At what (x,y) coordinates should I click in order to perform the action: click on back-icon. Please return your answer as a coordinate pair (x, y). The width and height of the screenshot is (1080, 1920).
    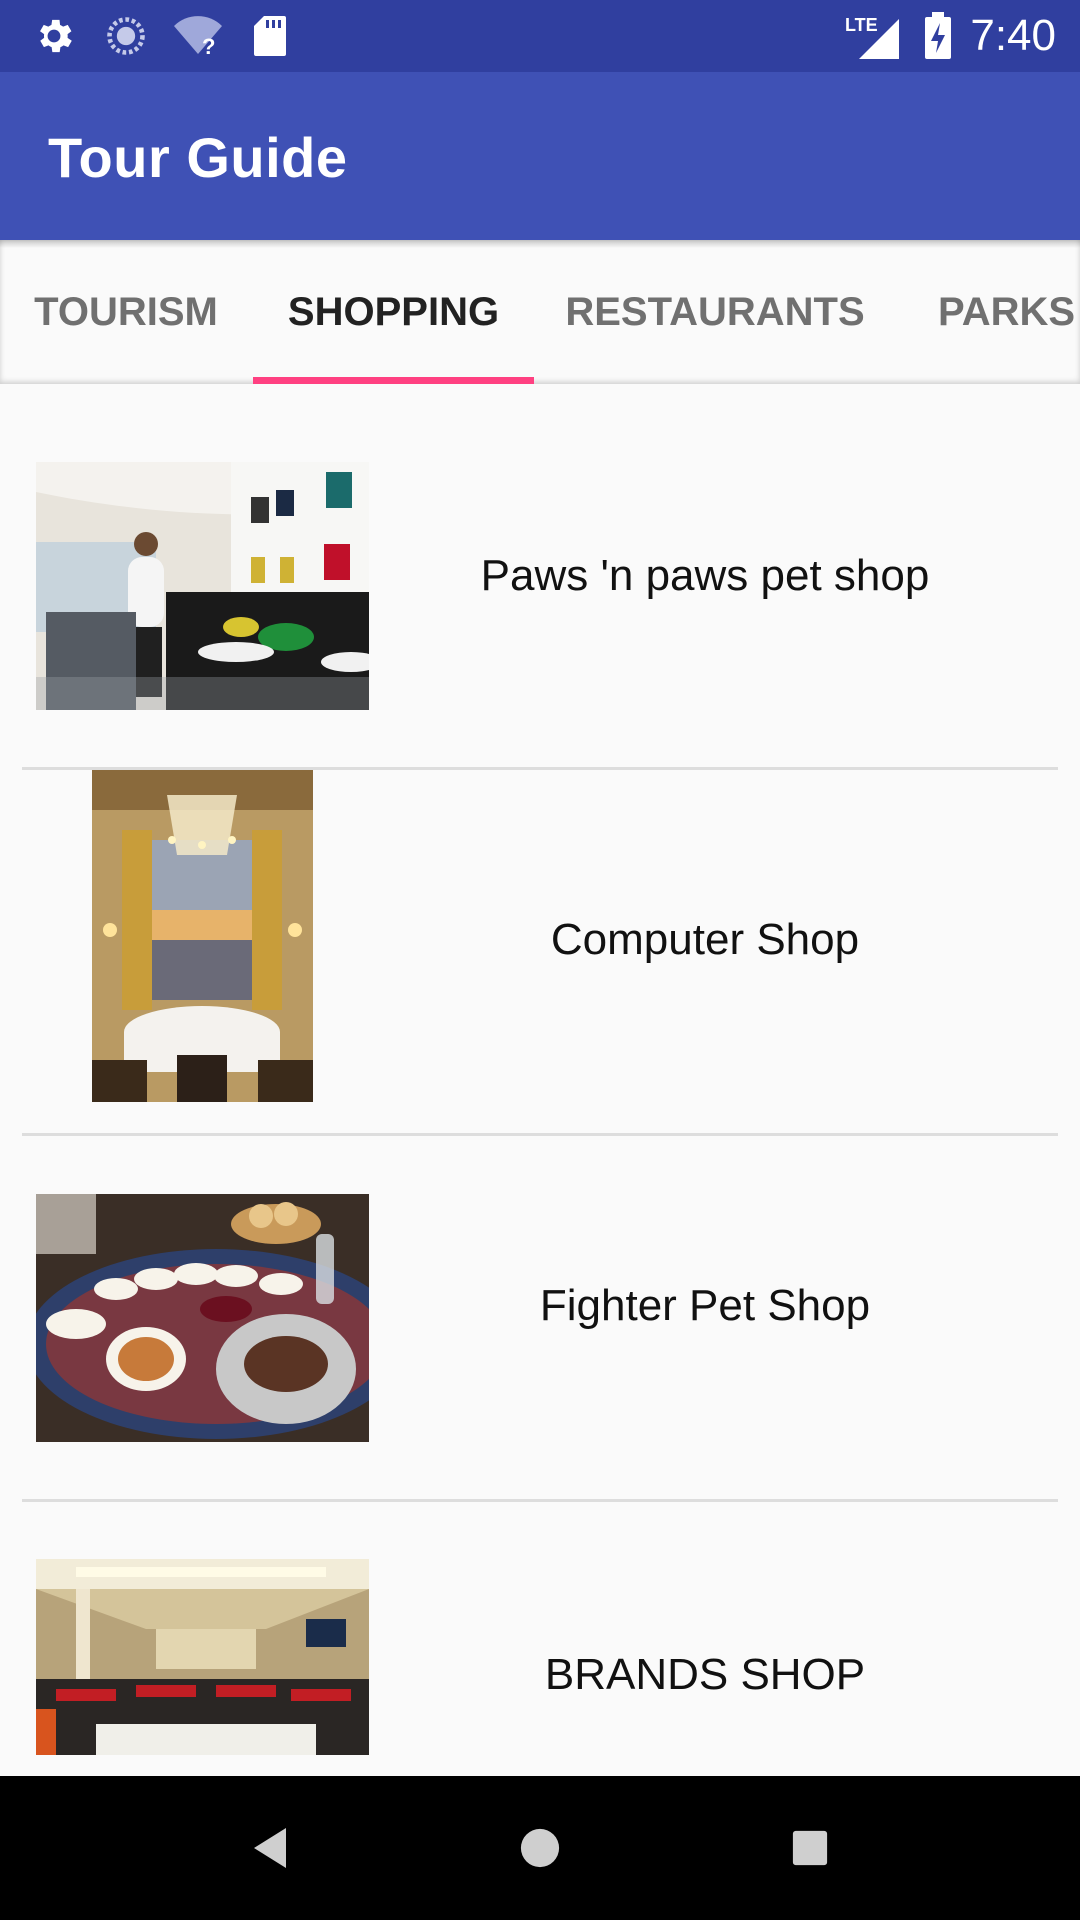
    Looking at the image, I should click on (270, 1848).